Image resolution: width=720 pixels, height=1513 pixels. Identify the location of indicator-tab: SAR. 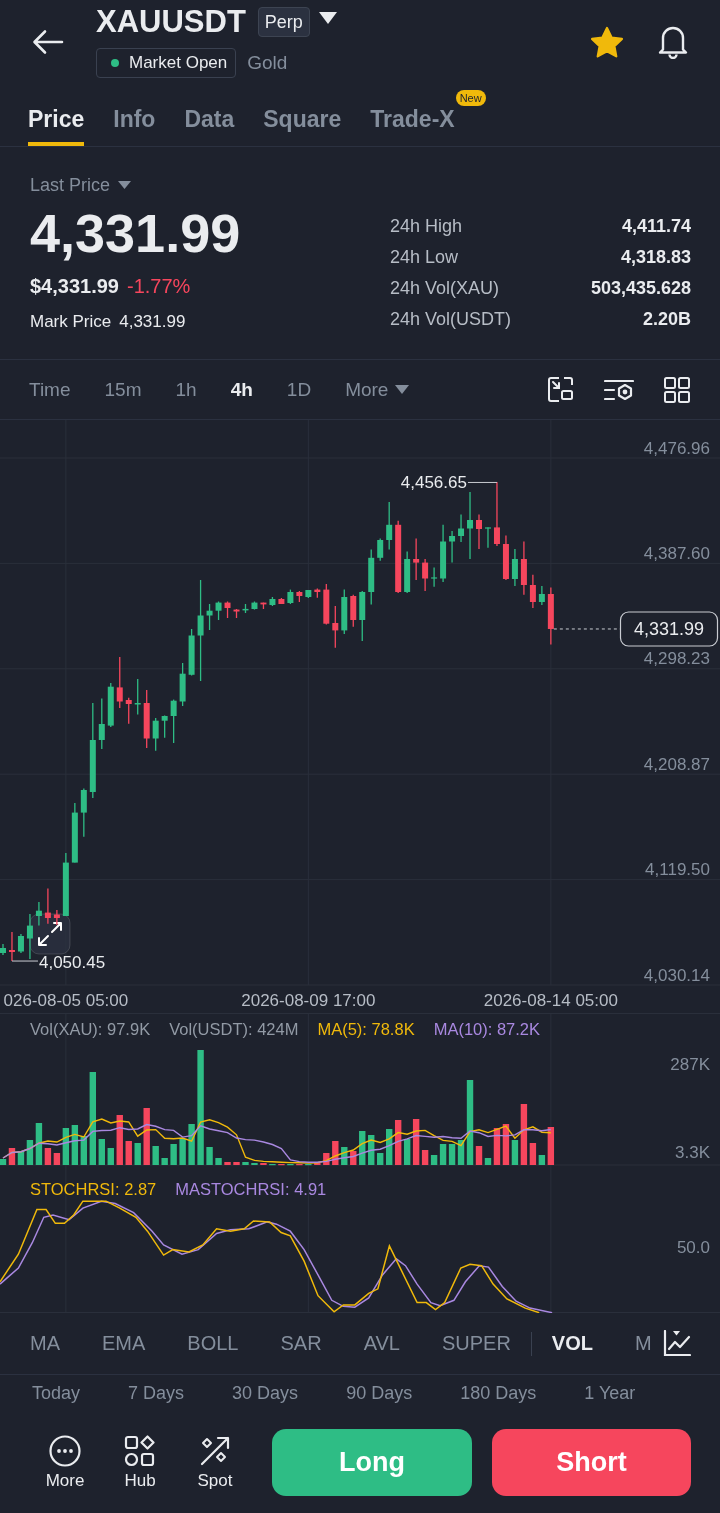
(301, 1343).